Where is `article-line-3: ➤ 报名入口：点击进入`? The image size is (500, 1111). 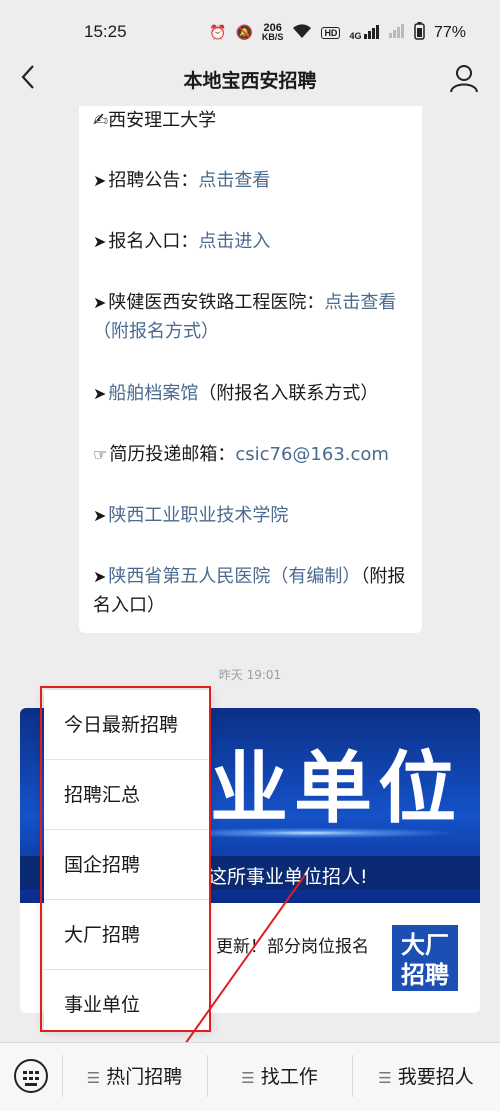 article-line-3: ➤ 报名入口：点击进入 is located at coordinates (252, 241).